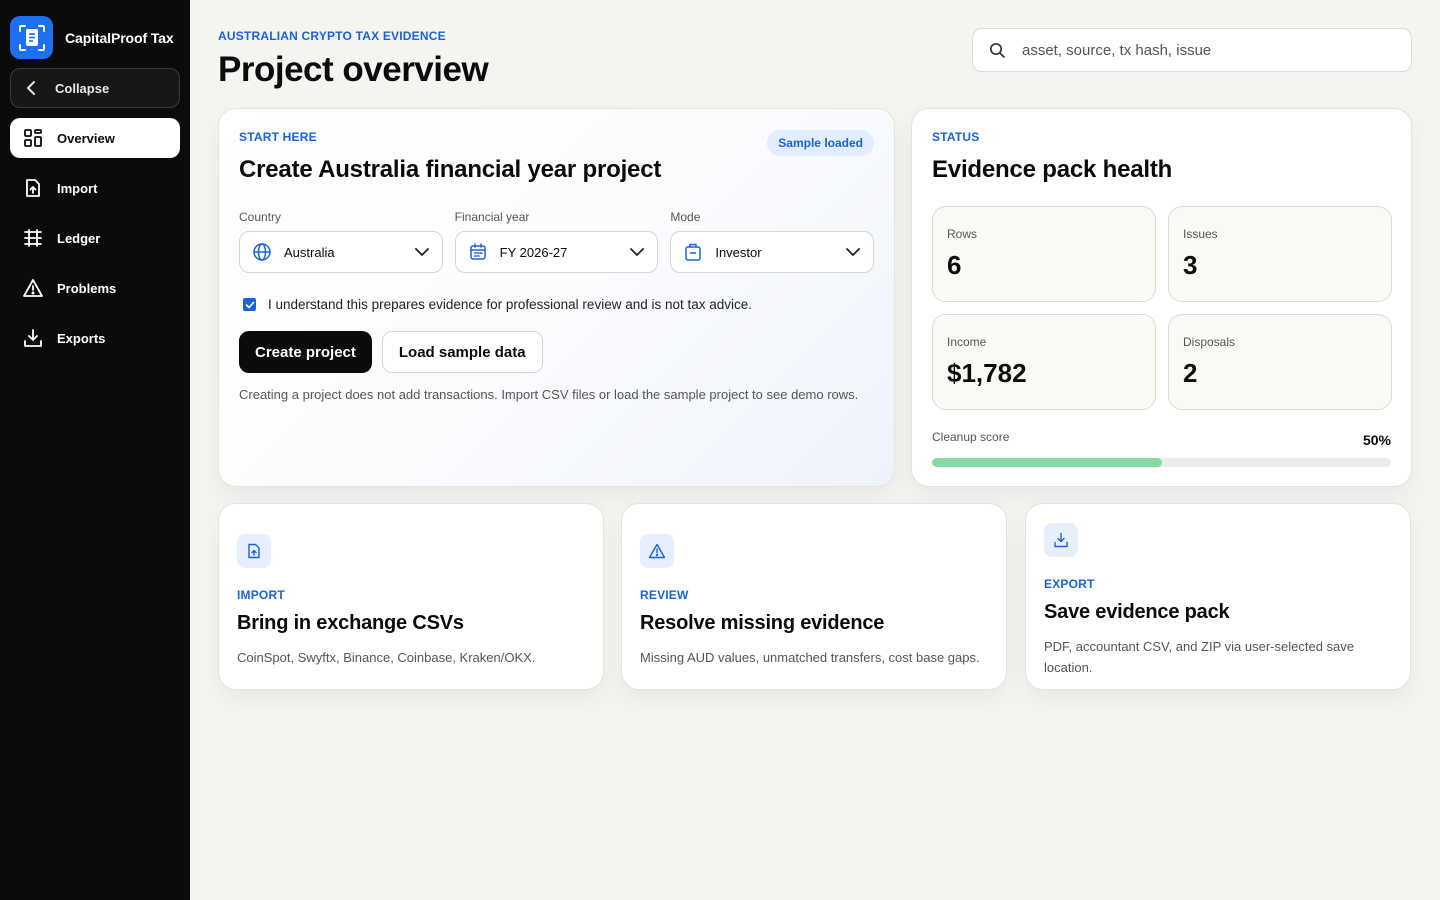  Describe the element at coordinates (1376, 440) in the screenshot. I see `cleanup-score-value: 50%` at that location.